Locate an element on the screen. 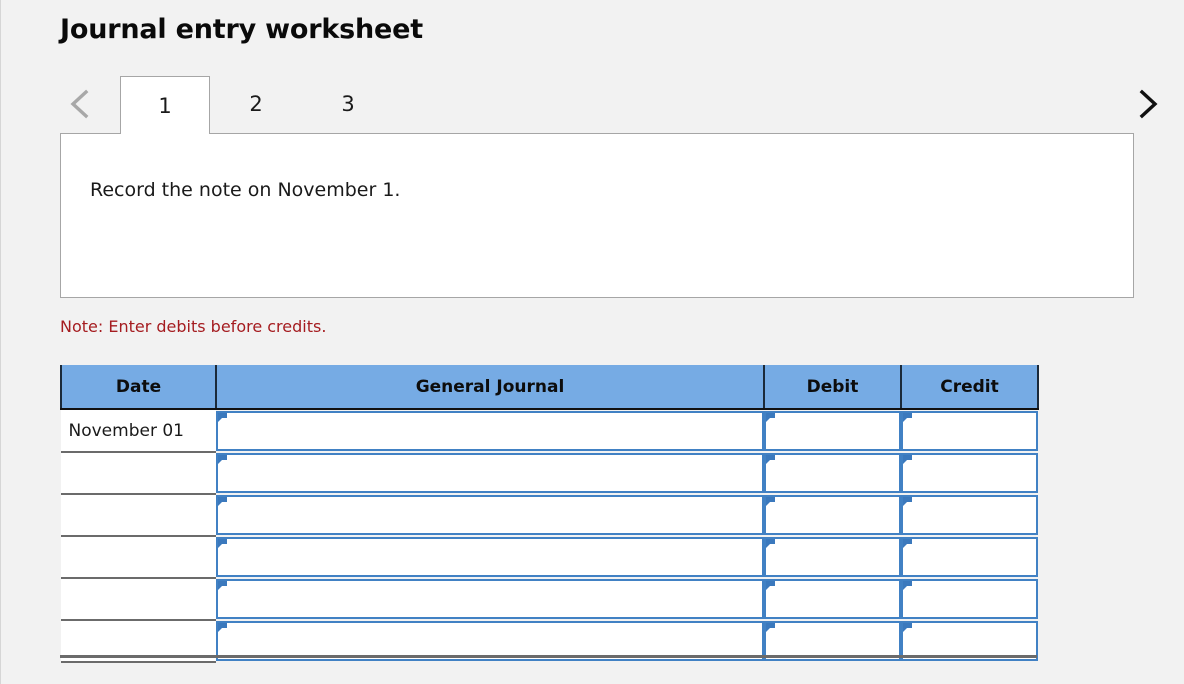 The width and height of the screenshot is (1184, 684). tab-page-2: 2 is located at coordinates (256, 104).